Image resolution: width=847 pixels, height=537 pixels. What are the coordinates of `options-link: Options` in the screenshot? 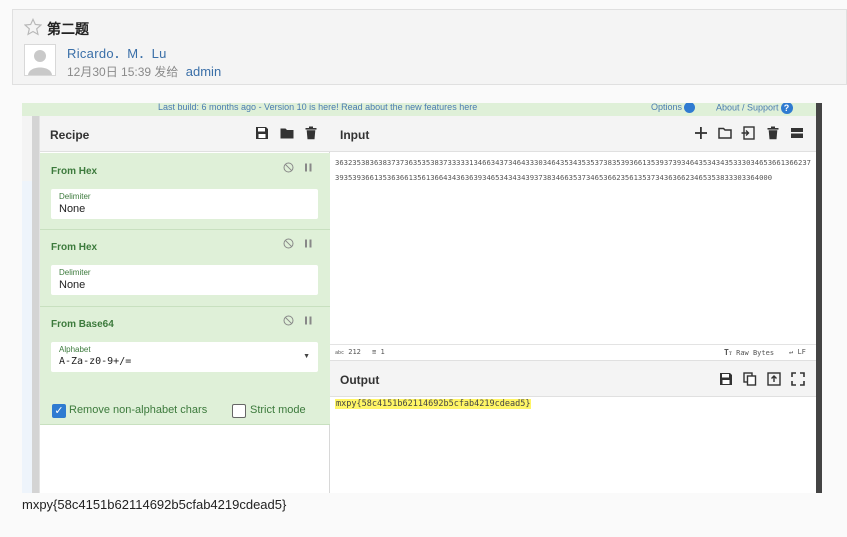 It's located at (673, 108).